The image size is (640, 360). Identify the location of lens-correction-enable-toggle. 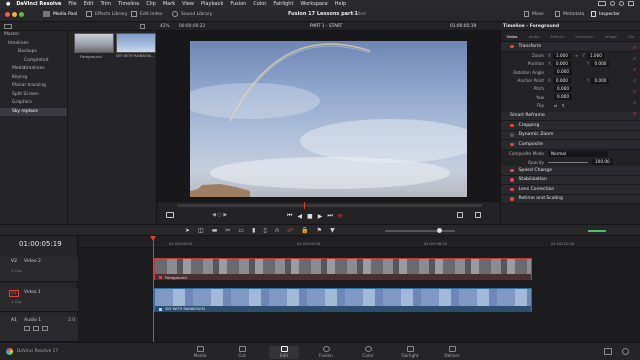
(512, 189).